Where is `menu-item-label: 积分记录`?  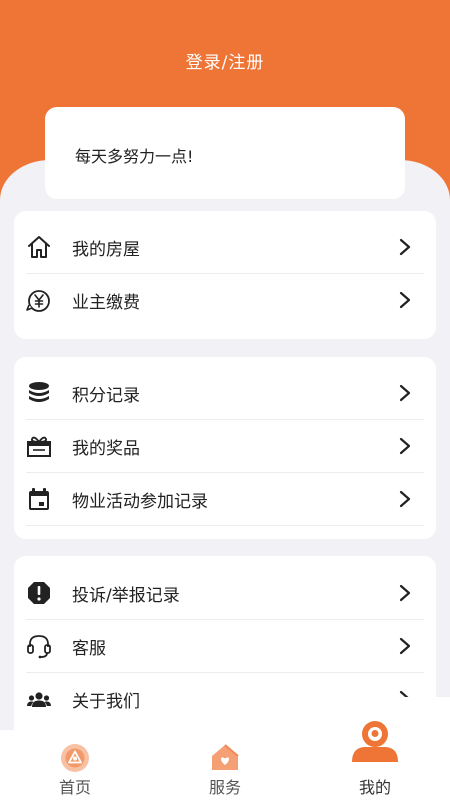 menu-item-label: 积分记录 is located at coordinates (106, 395).